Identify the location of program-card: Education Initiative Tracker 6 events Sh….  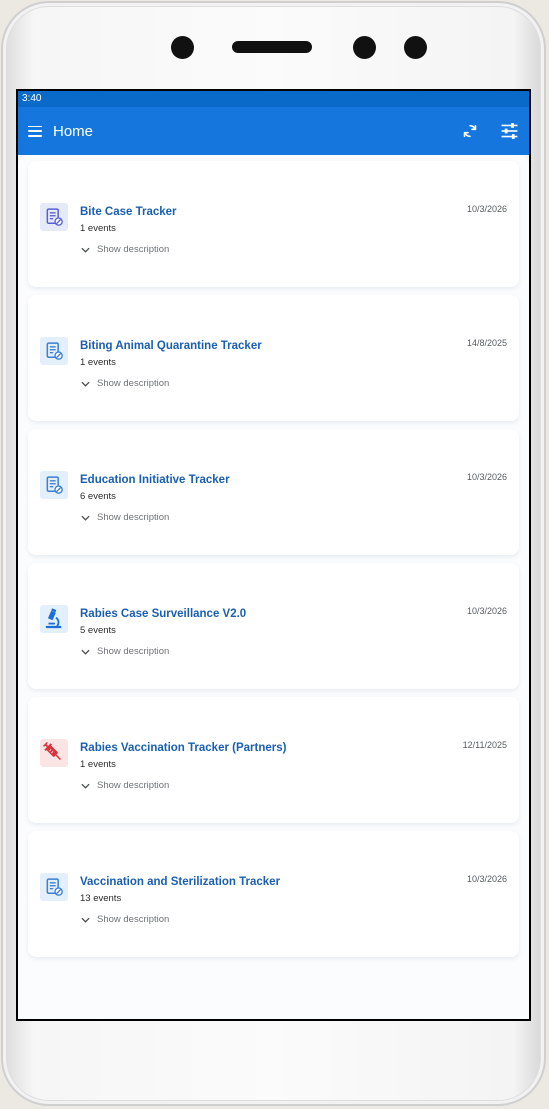
(273, 492).